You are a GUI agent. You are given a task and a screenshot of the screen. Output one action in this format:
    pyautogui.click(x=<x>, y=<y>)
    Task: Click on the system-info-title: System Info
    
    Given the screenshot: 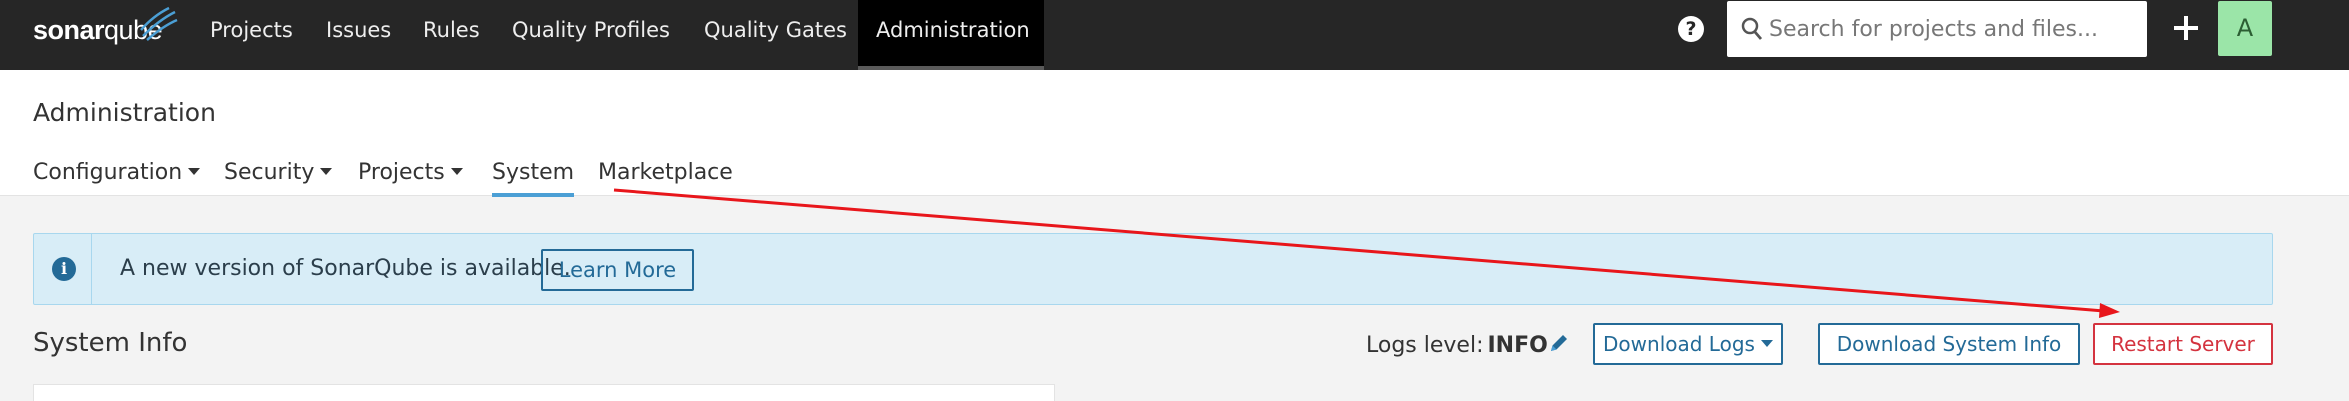 What is the action you would take?
    pyautogui.click(x=110, y=343)
    